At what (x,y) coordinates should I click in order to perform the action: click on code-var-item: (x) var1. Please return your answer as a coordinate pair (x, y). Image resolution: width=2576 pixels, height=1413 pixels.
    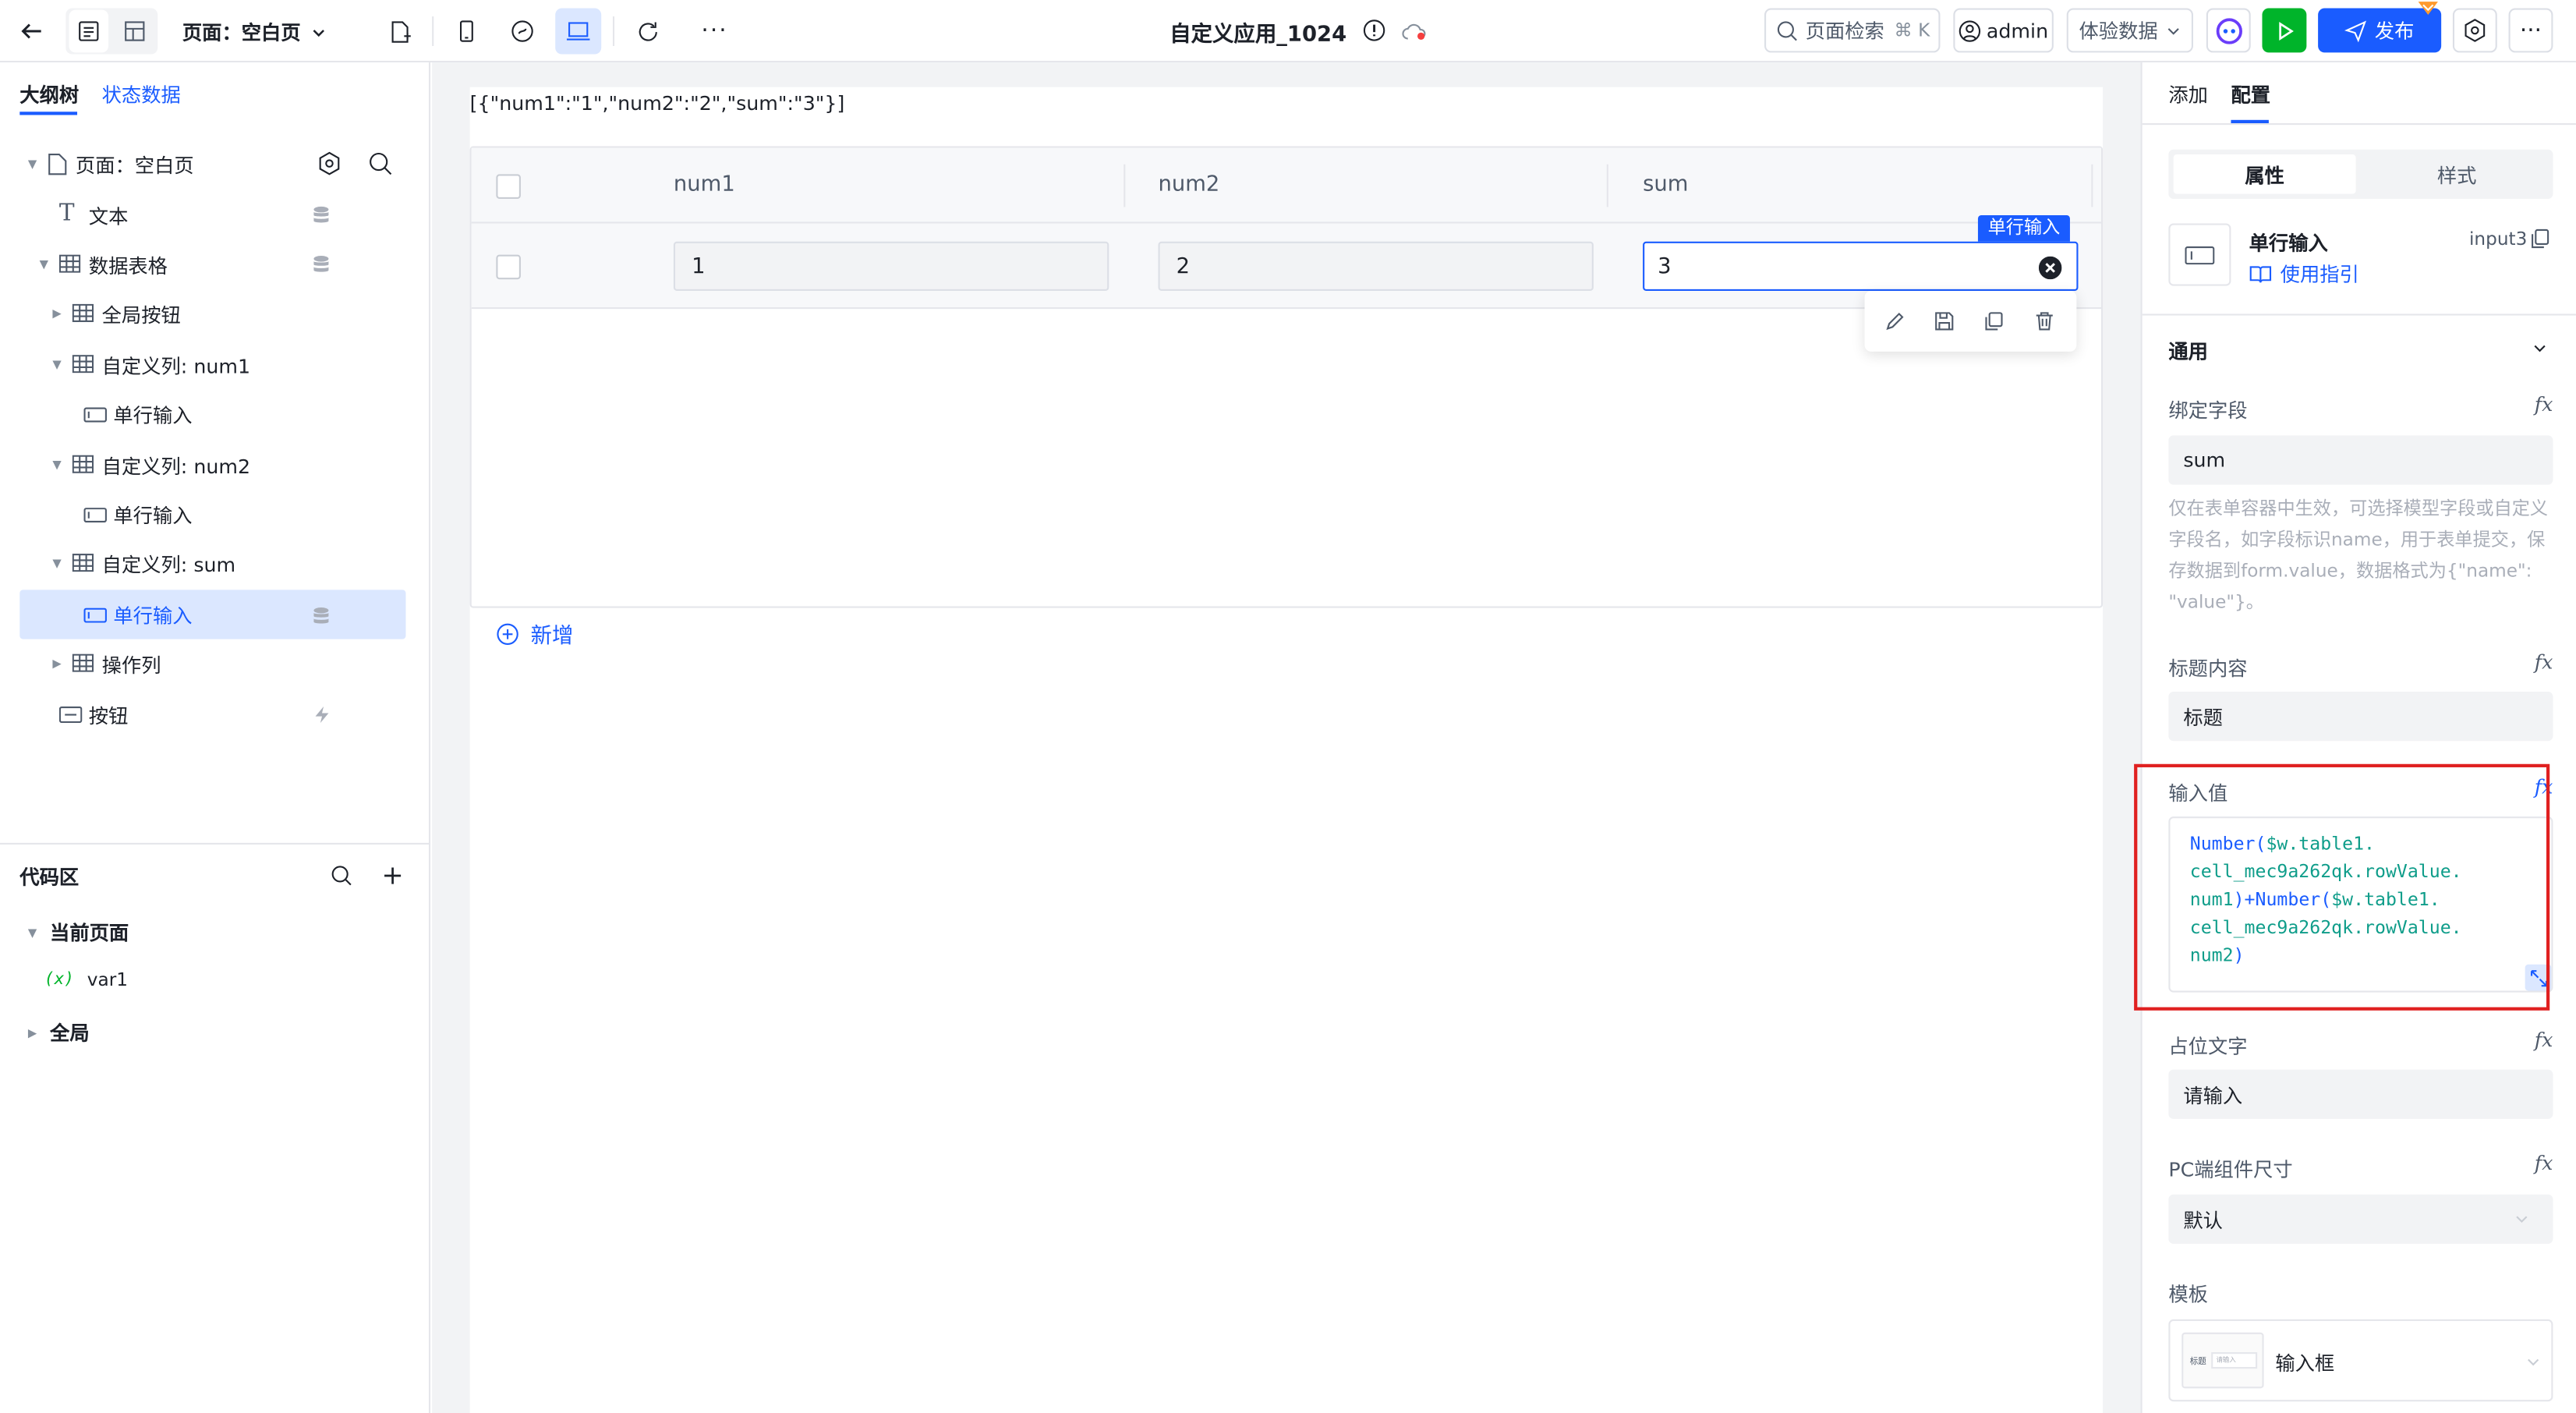
    Looking at the image, I should click on (86, 979).